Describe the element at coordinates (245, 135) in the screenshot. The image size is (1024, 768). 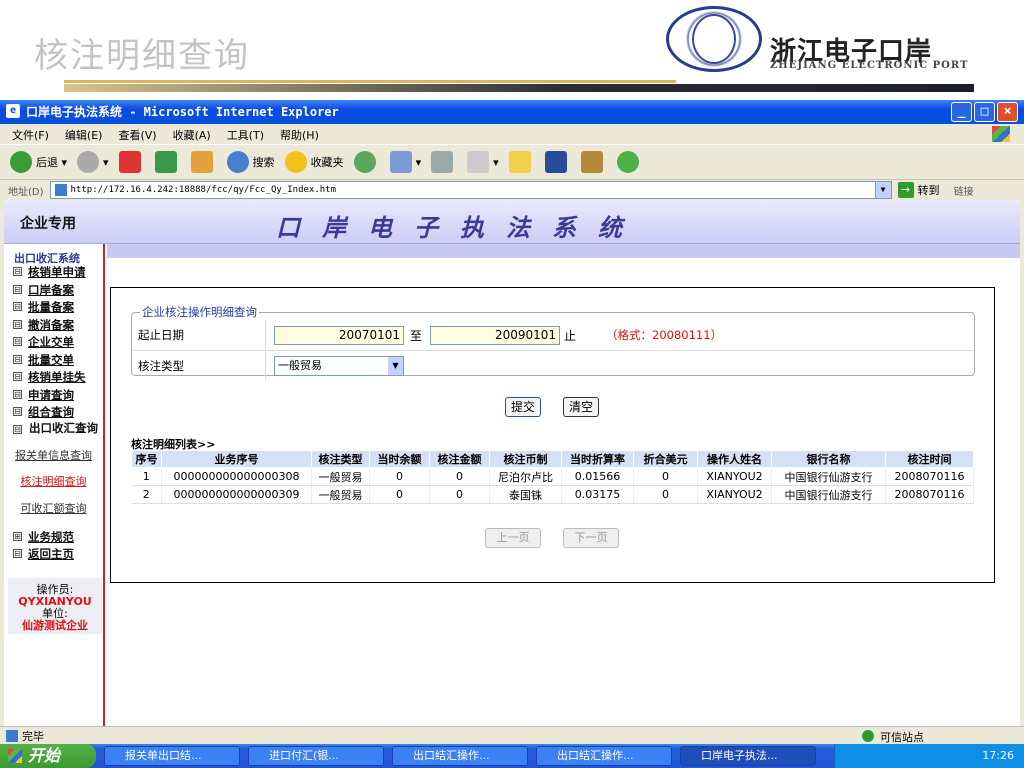
I see `menu-tools: 工具(T)` at that location.